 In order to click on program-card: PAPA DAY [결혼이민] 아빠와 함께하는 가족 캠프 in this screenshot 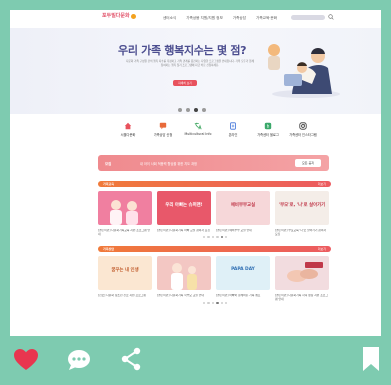, I will do `click(243, 279)`.